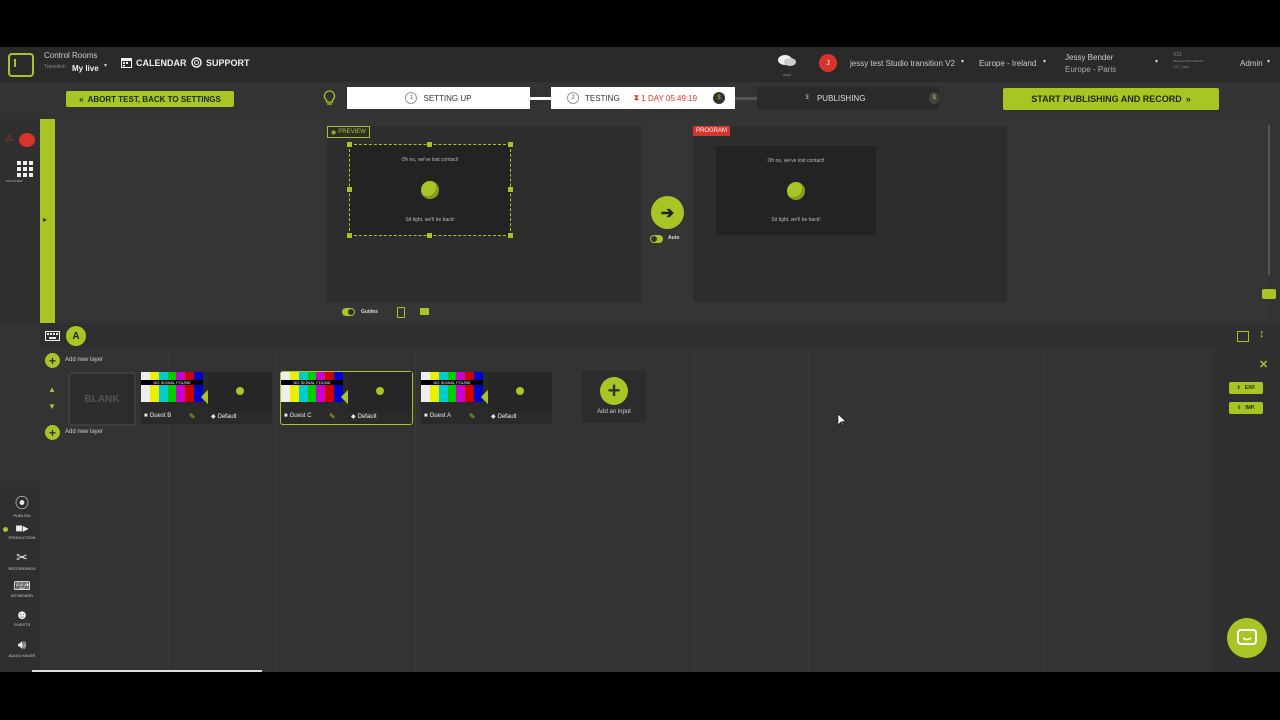 Image resolution: width=1280 pixels, height=720 pixels. Describe the element at coordinates (298, 416) in the screenshot. I see `guest-c-input: ■ Guest C` at that location.